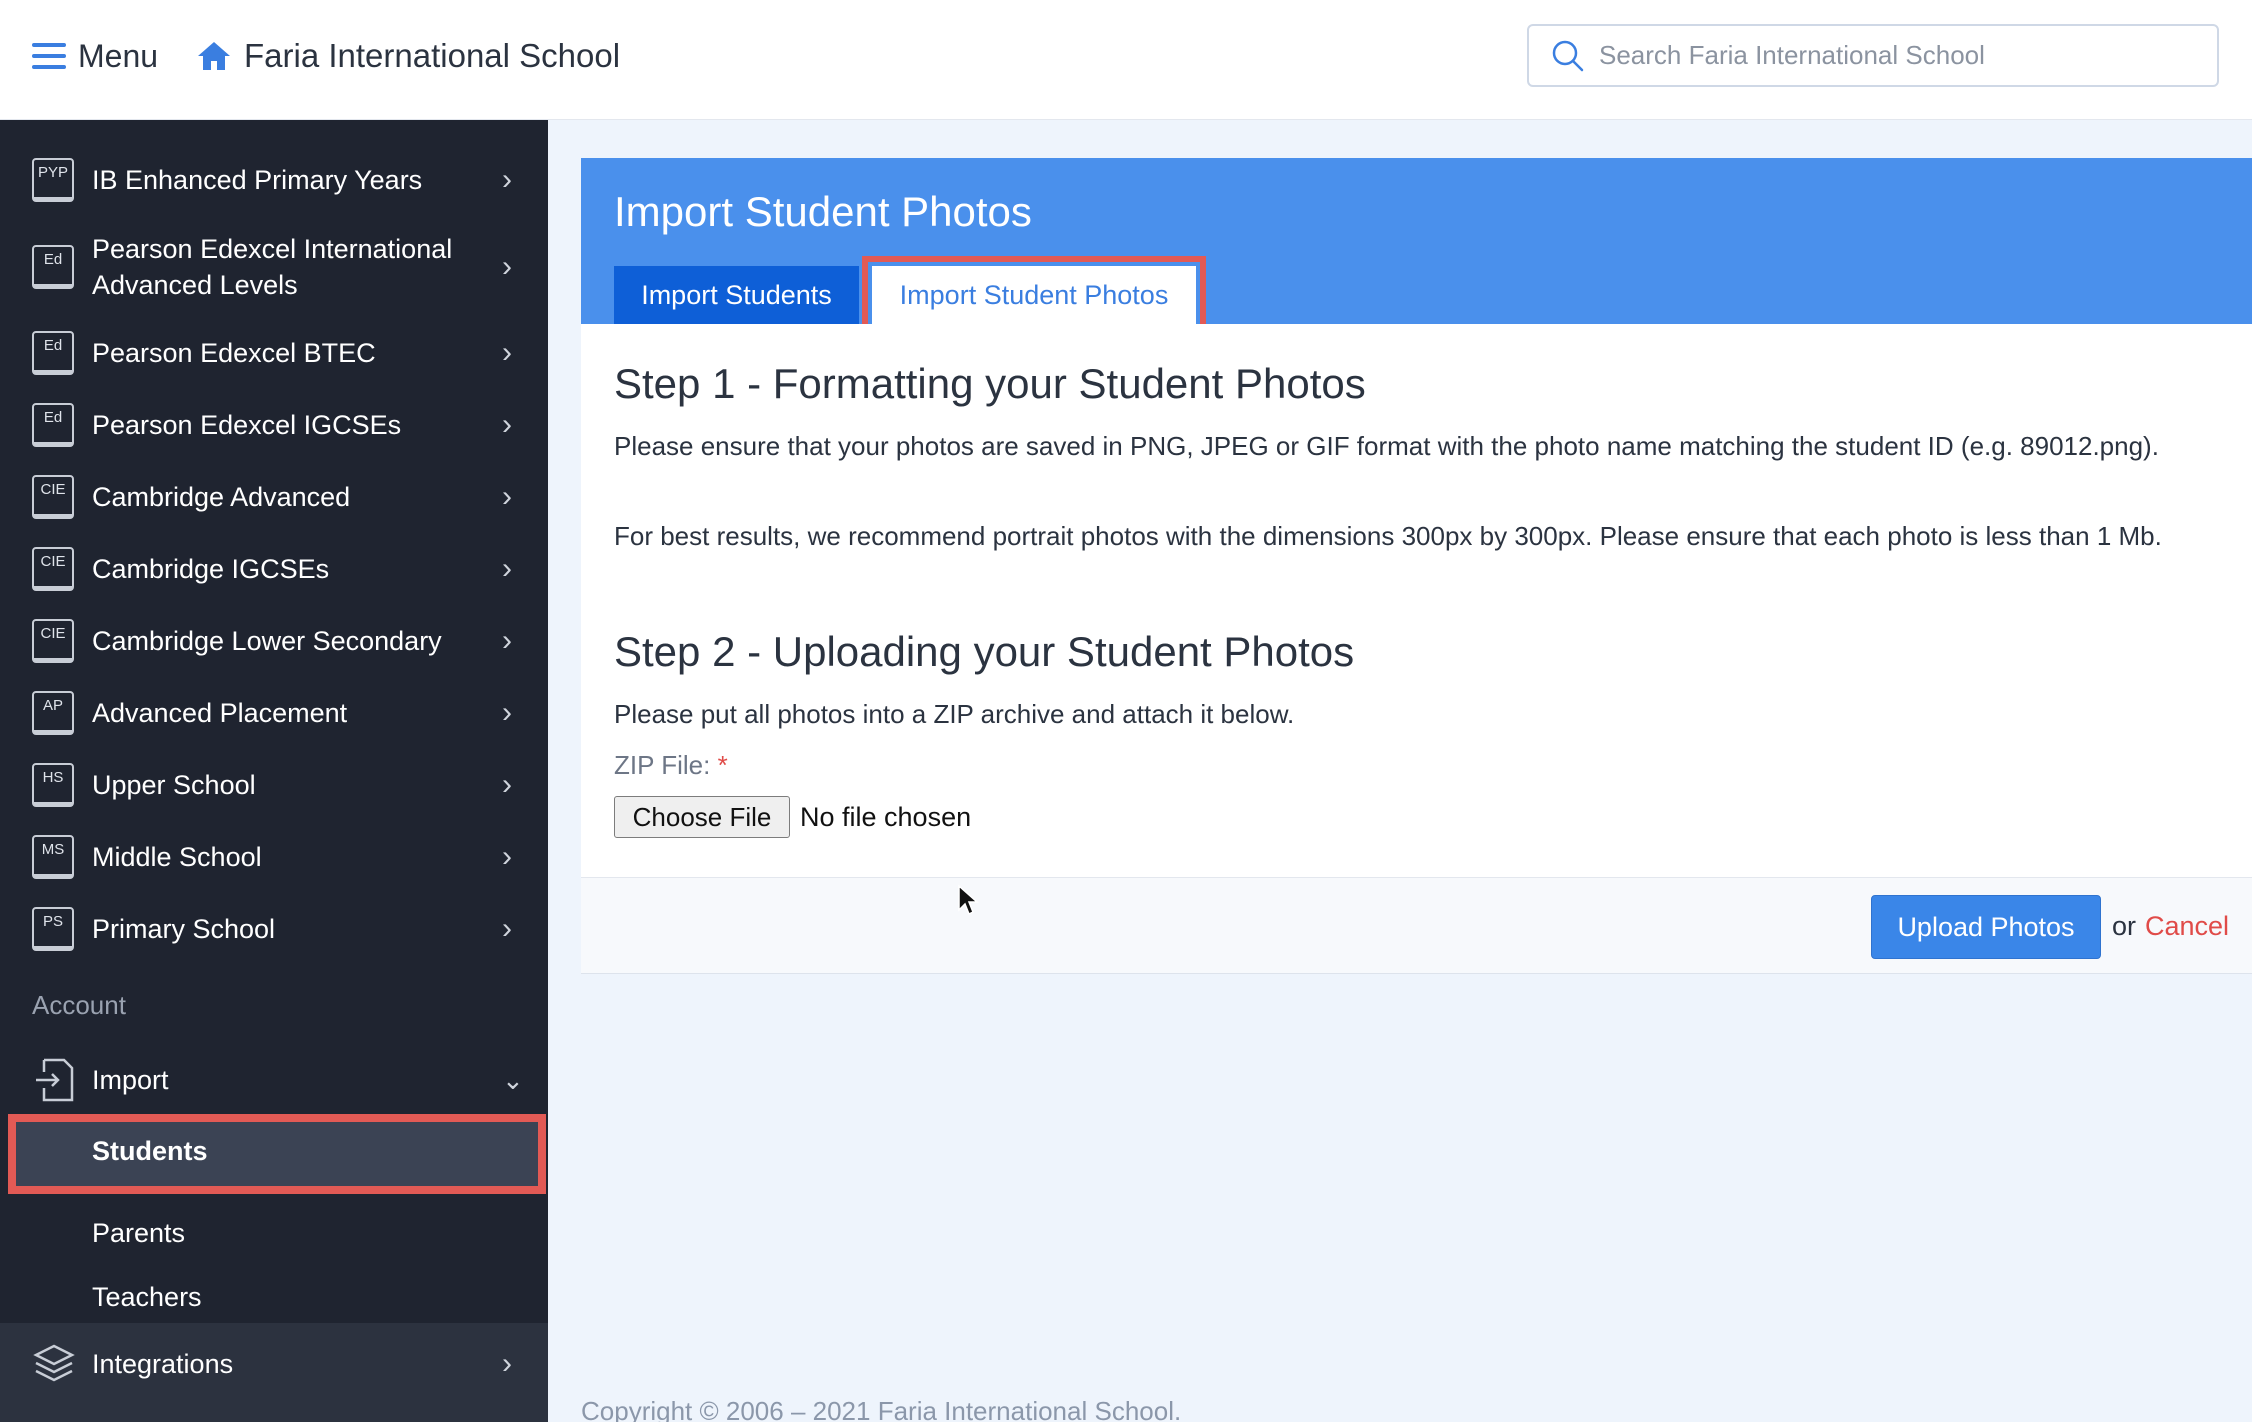  I want to click on sidebar-item-edexcel-btec: Ed Pearson Edexcel BTEC ›, so click(274, 353).